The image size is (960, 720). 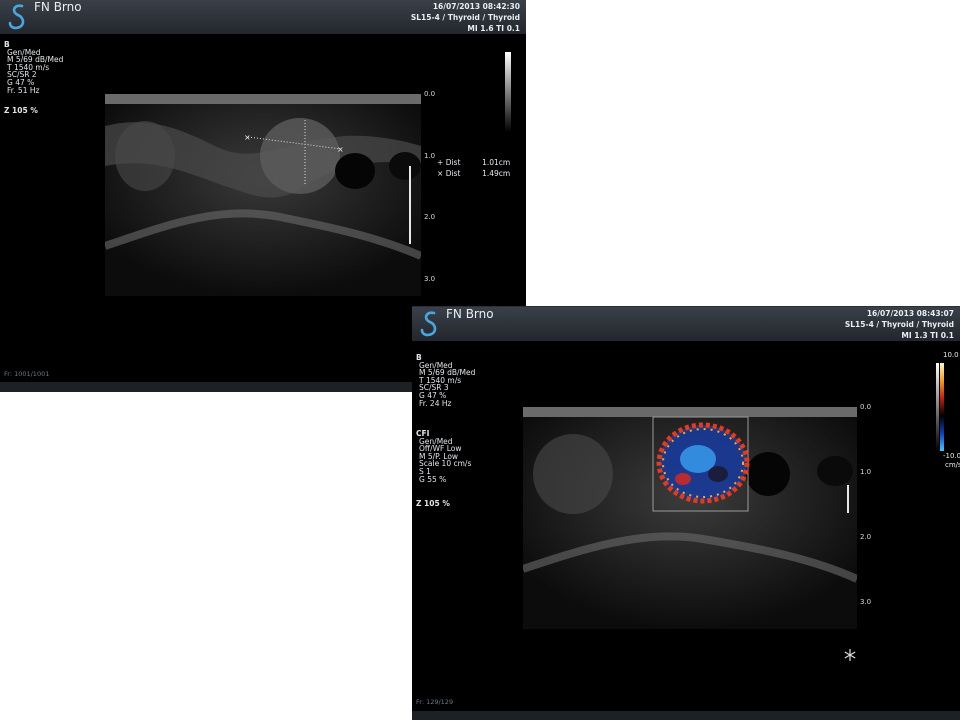 I want to click on measurement-results: + Dist 1.01cm × Dist 1.49cm, so click(x=473, y=168).